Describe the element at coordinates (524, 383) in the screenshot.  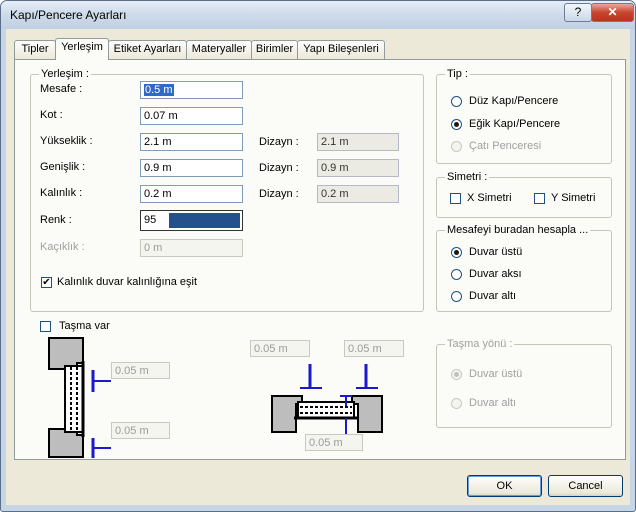
I see `tasma-yonu-group: Taşma yönü : Duvar üstü Duvar altı` at that location.